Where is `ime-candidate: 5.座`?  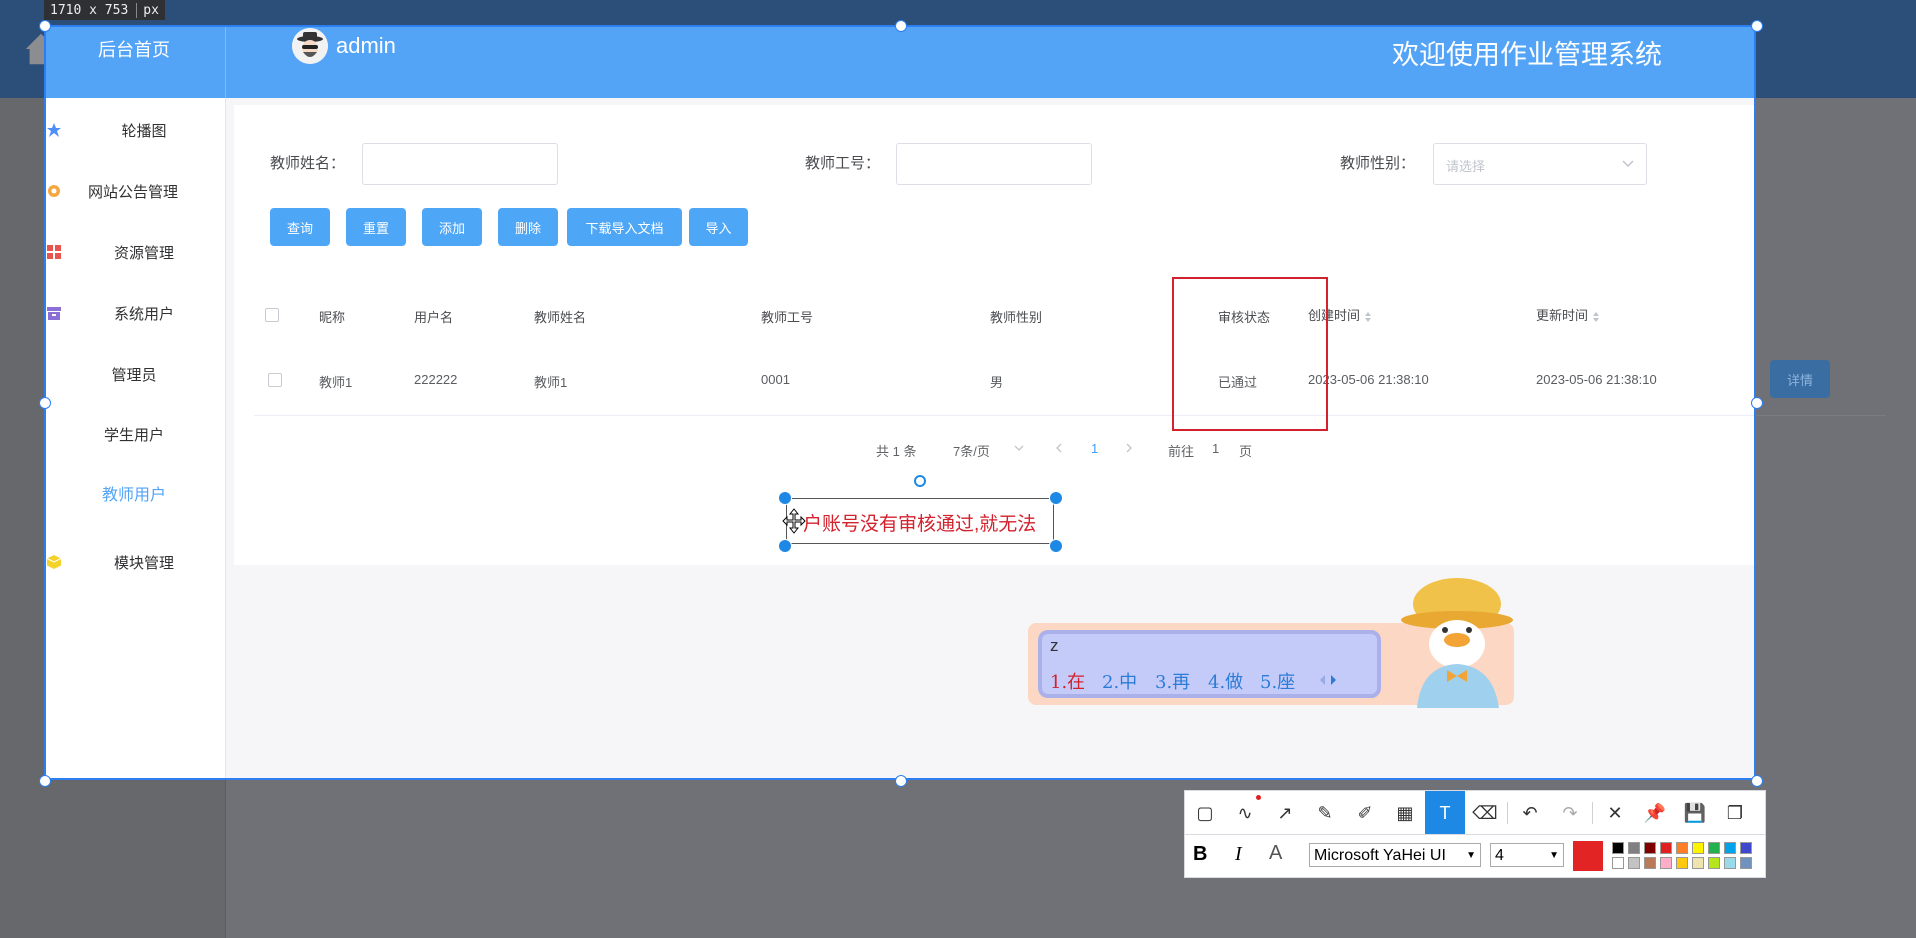
ime-candidate: 5.座 is located at coordinates (1277, 681).